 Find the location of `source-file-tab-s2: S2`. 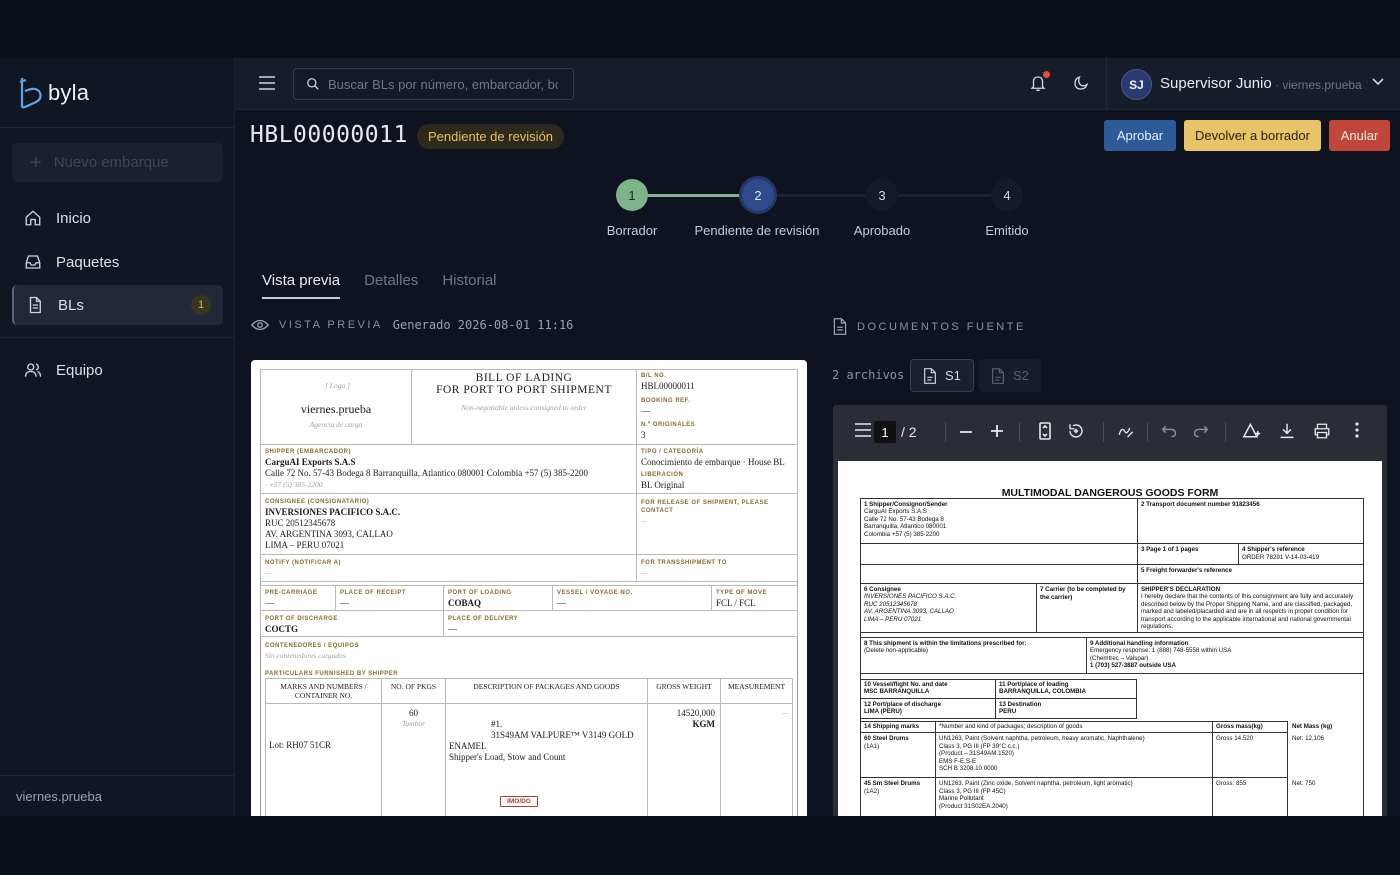

source-file-tab-s2: S2 is located at coordinates (1010, 375).